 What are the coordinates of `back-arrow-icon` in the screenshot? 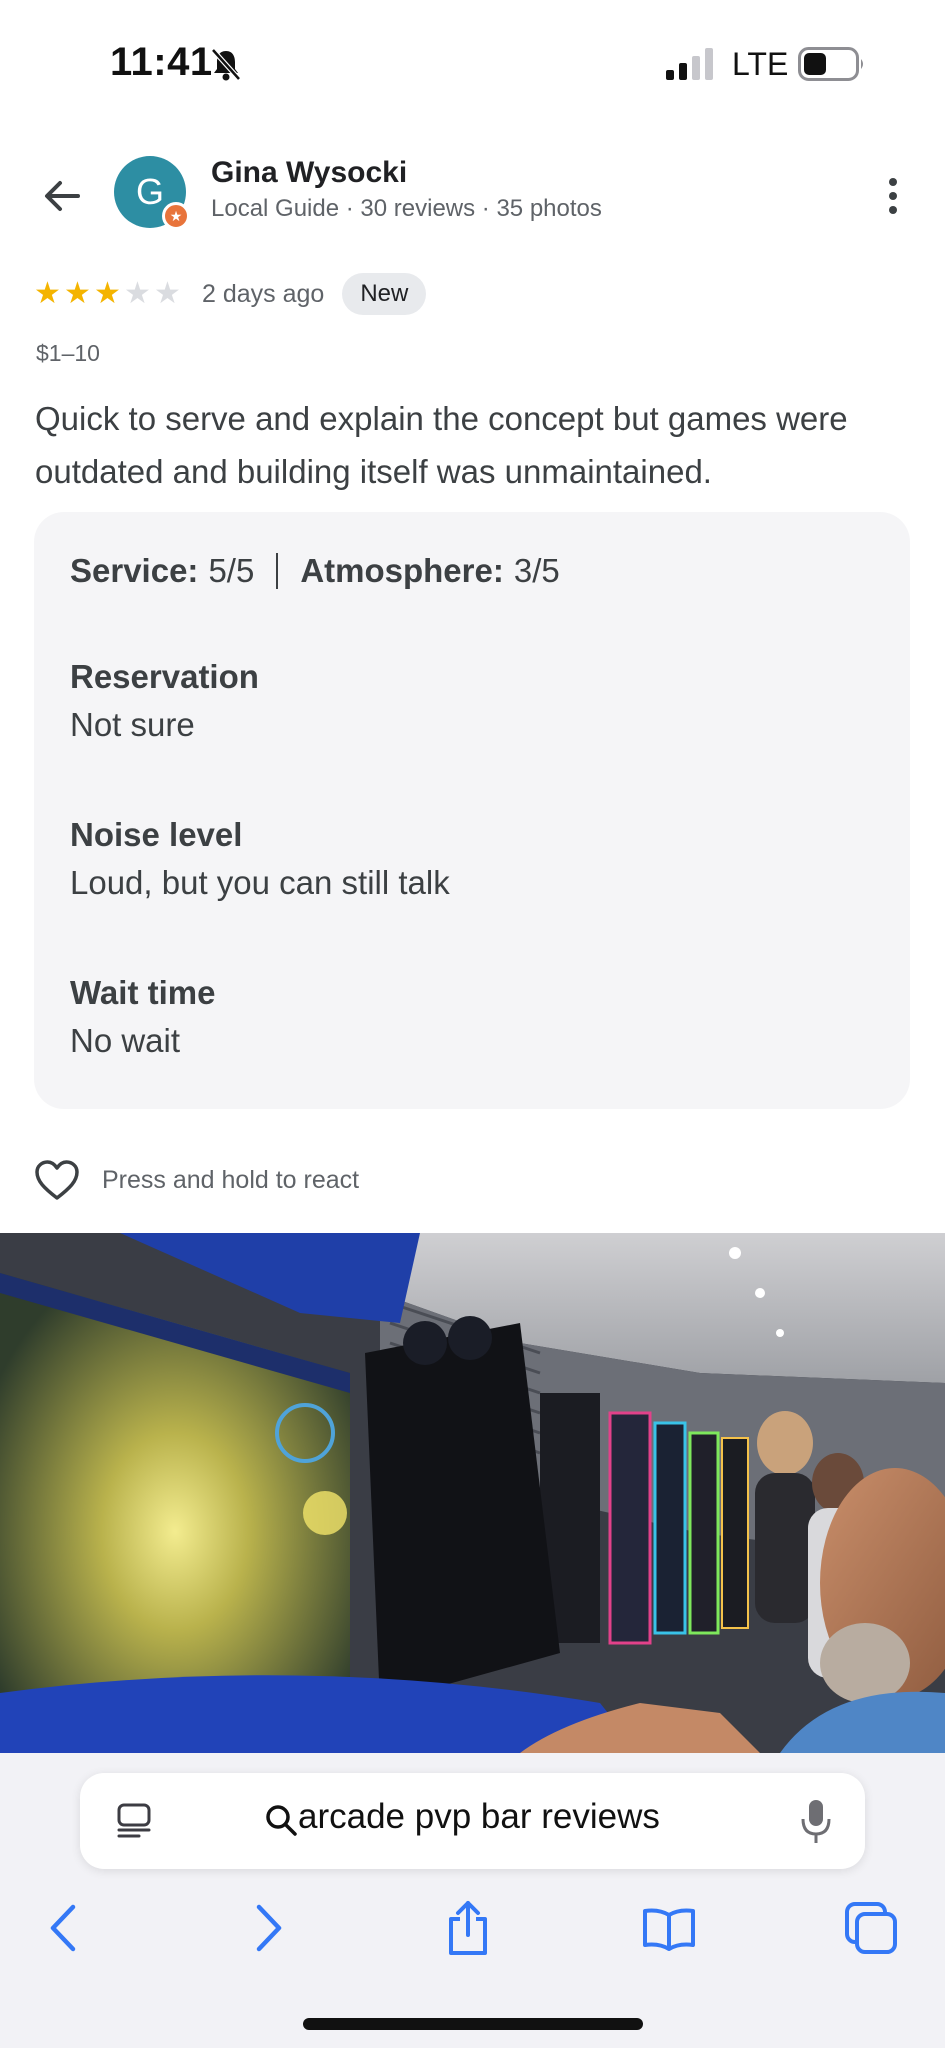 It's located at (62, 196).